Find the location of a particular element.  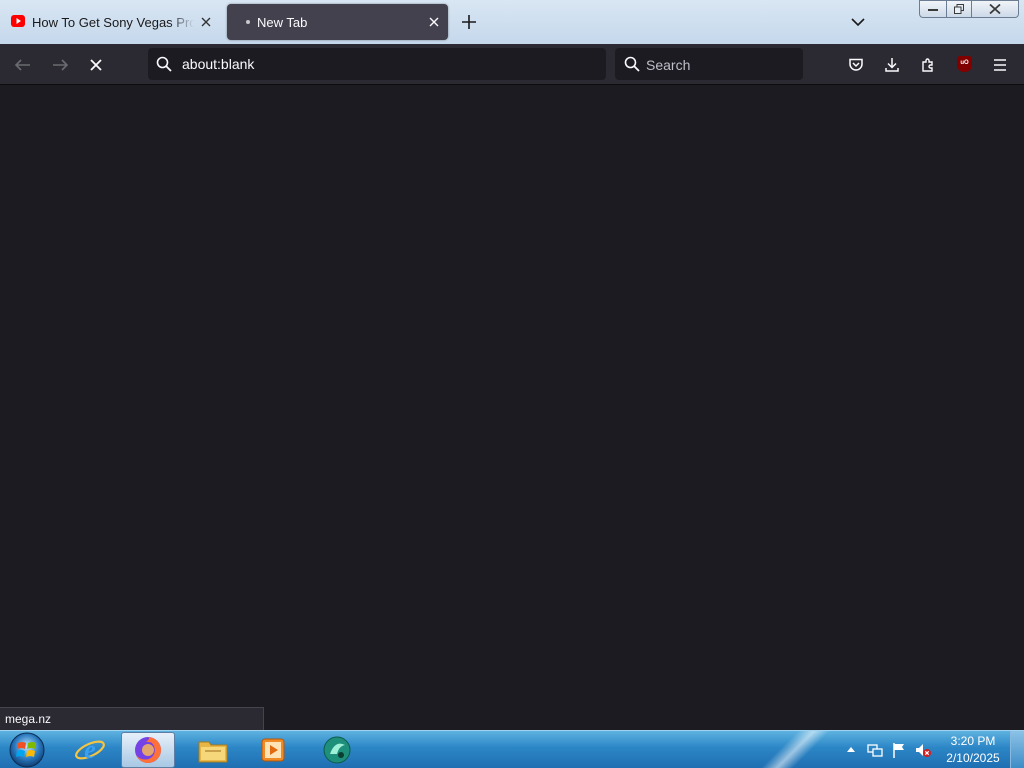

network-icon is located at coordinates (875, 750).